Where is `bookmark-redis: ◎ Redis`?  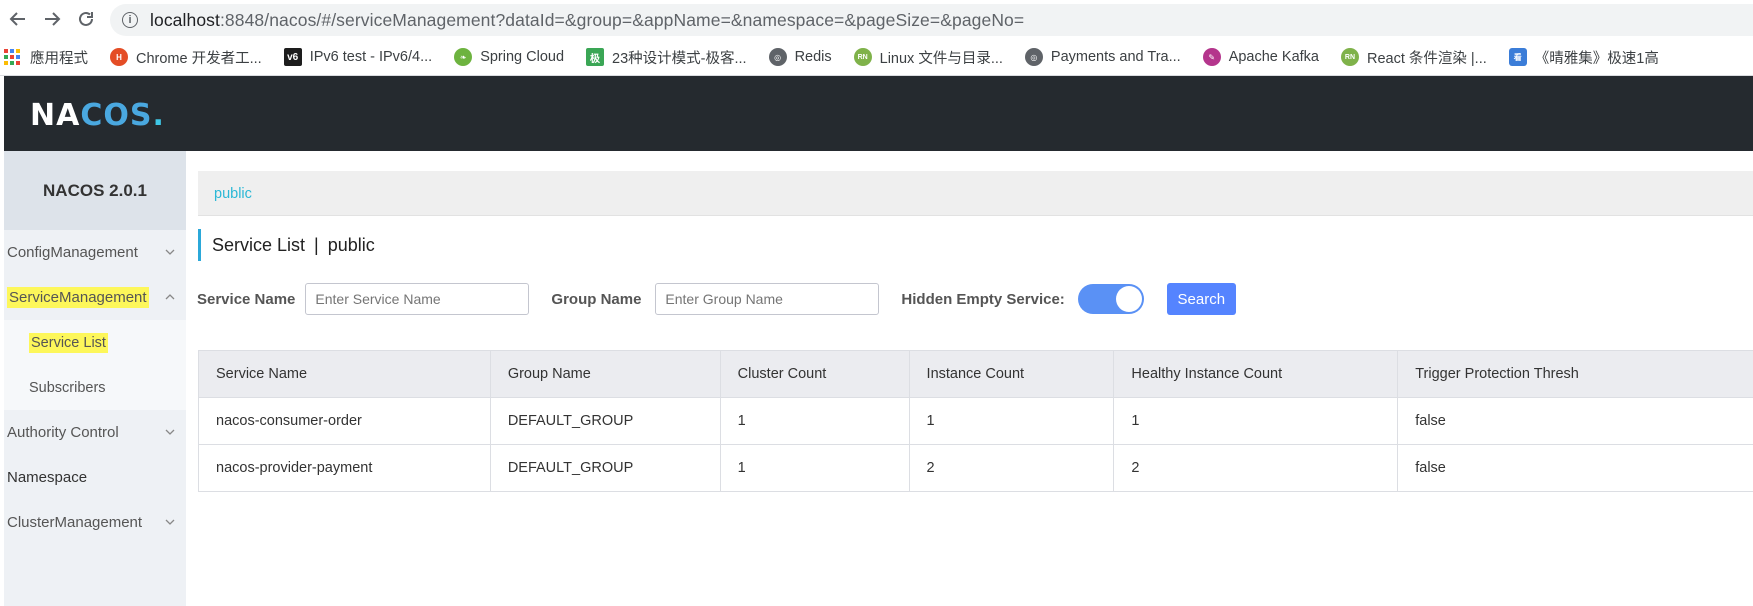
bookmark-redis: ◎ Redis is located at coordinates (800, 57).